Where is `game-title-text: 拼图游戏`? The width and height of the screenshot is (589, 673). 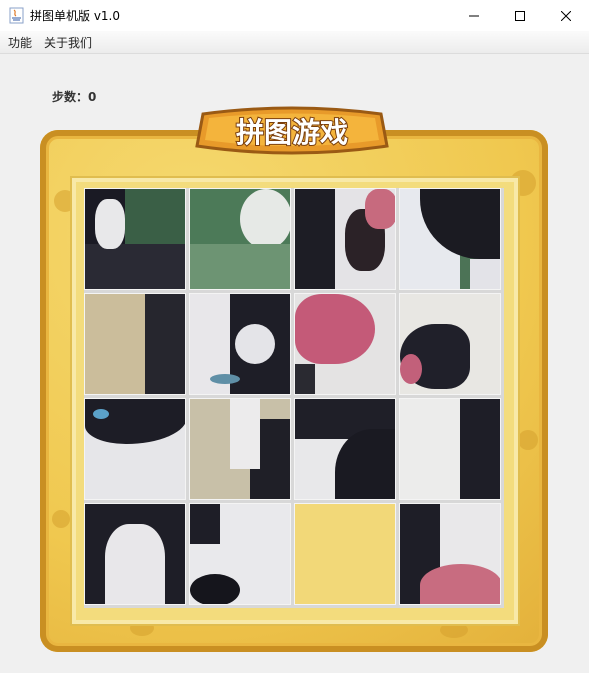
game-title-text: 拼图游戏 is located at coordinates (292, 132).